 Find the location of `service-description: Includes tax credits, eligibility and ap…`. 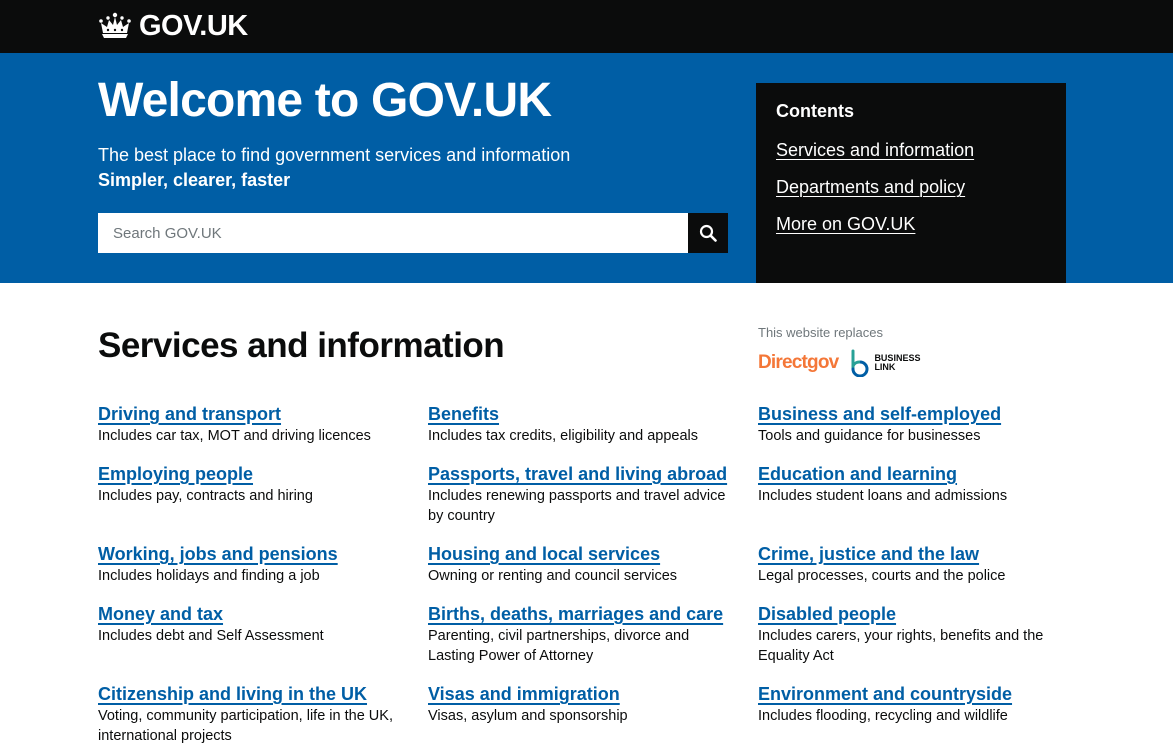

service-description: Includes tax credits, eligibility and ap… is located at coordinates (563, 436).